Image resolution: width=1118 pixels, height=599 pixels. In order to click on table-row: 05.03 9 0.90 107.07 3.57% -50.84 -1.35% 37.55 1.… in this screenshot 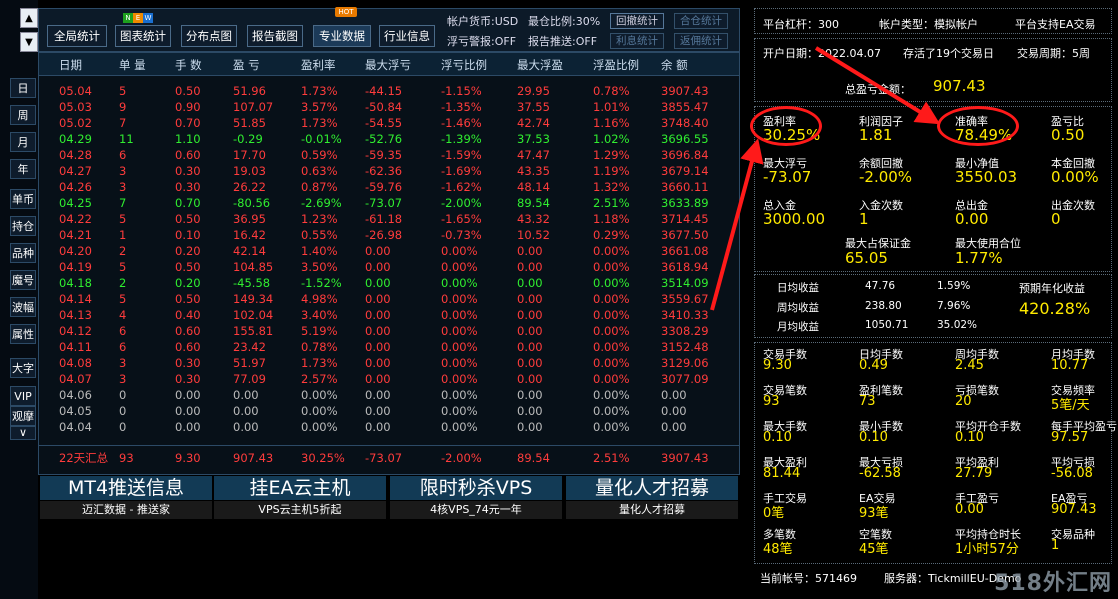, I will do `click(389, 107)`.